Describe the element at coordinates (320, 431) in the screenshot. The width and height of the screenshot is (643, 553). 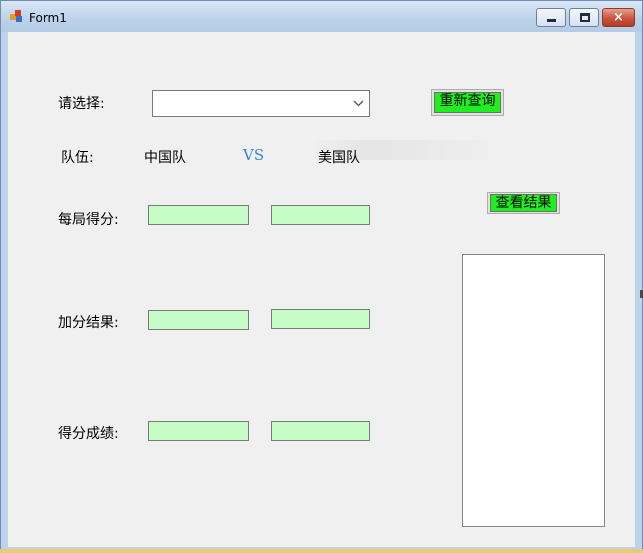
I see `final-score-team-b-input` at that location.